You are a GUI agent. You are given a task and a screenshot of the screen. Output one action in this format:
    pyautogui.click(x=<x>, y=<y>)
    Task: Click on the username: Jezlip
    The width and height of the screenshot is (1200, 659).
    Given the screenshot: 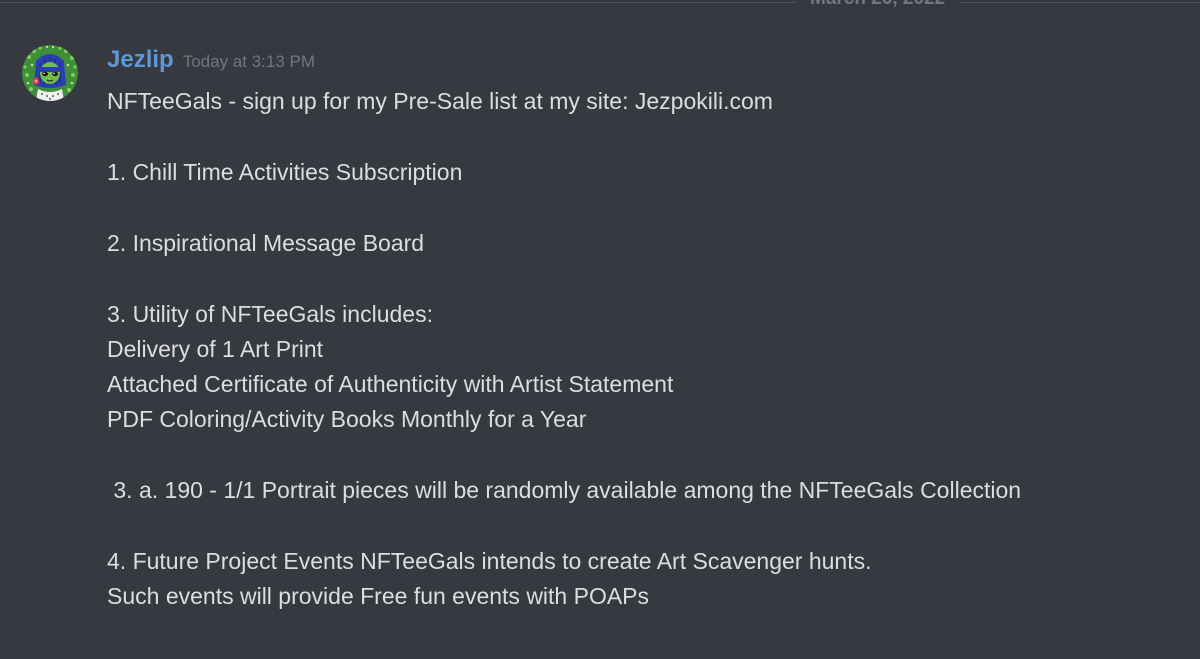 What is the action you would take?
    pyautogui.click(x=140, y=60)
    